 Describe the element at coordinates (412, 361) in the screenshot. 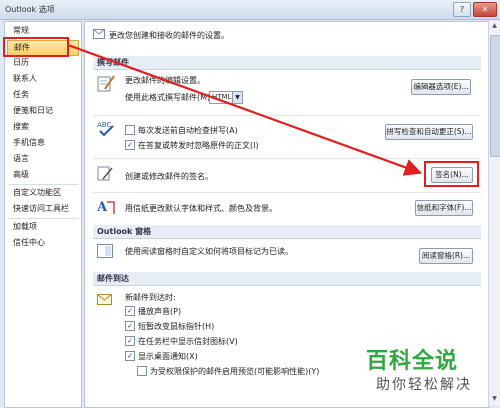

I see `watermark-title: 百科全说` at that location.